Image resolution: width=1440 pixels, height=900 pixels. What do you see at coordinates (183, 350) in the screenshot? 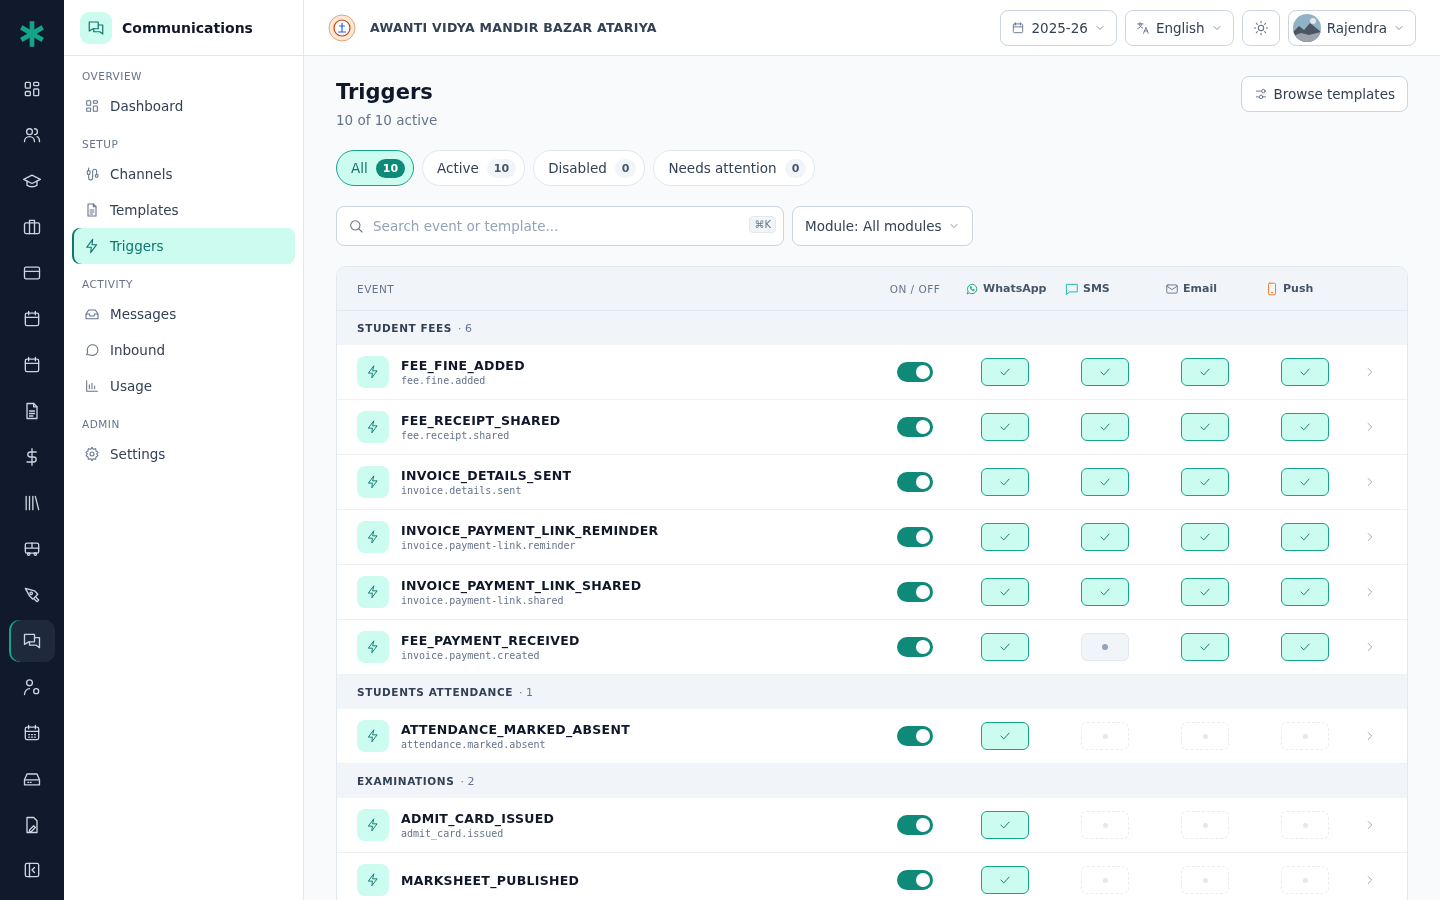
I see `sidebar-item: Inbound` at bounding box center [183, 350].